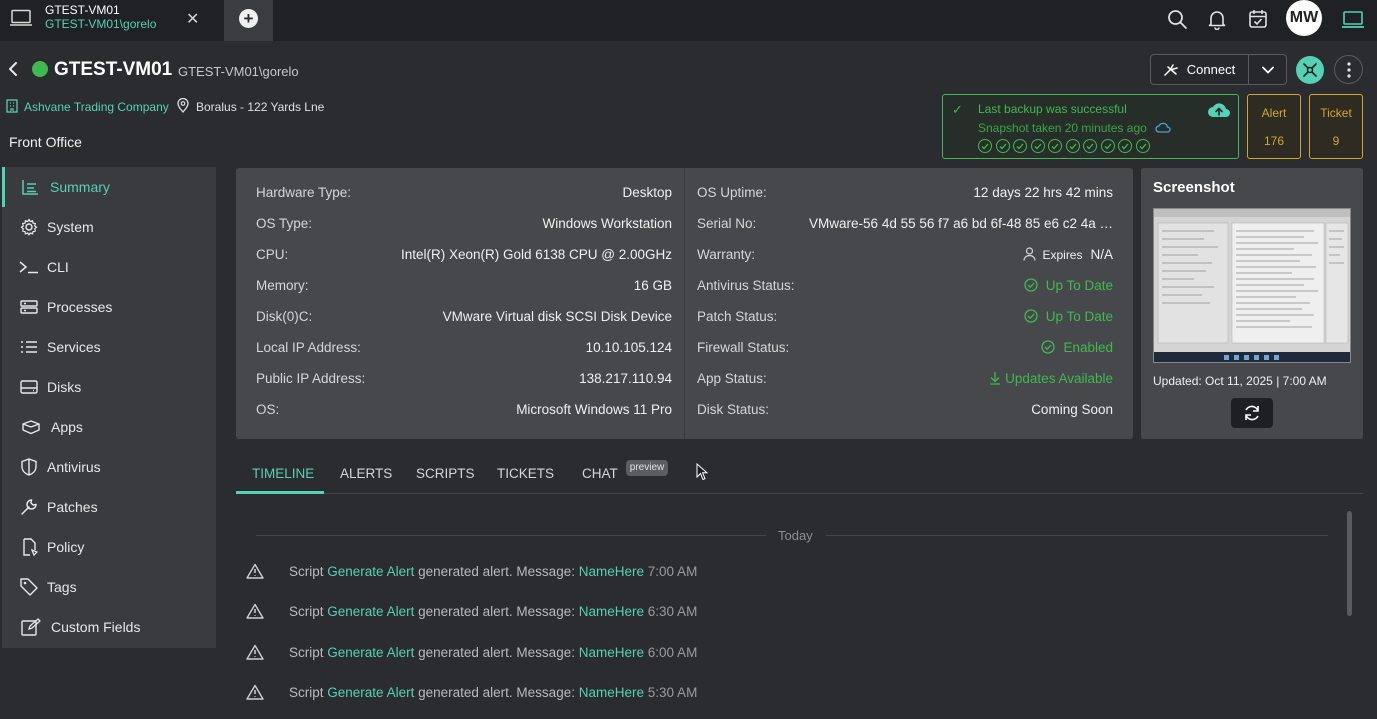 Image resolution: width=1377 pixels, height=719 pixels. Describe the element at coordinates (21, 17) in the screenshot. I see `laptop-icon` at that location.